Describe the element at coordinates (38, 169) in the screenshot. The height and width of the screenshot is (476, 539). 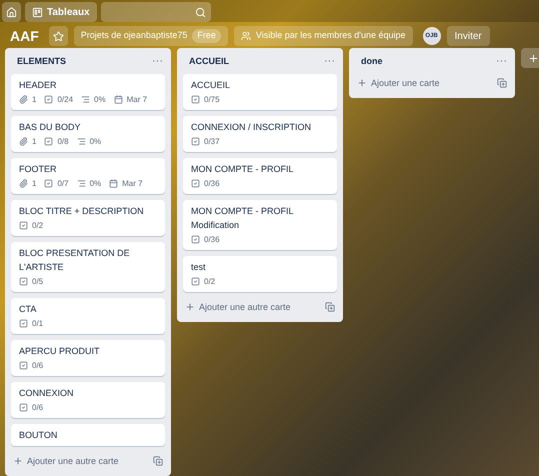
I see `card-title: FOOTER` at that location.